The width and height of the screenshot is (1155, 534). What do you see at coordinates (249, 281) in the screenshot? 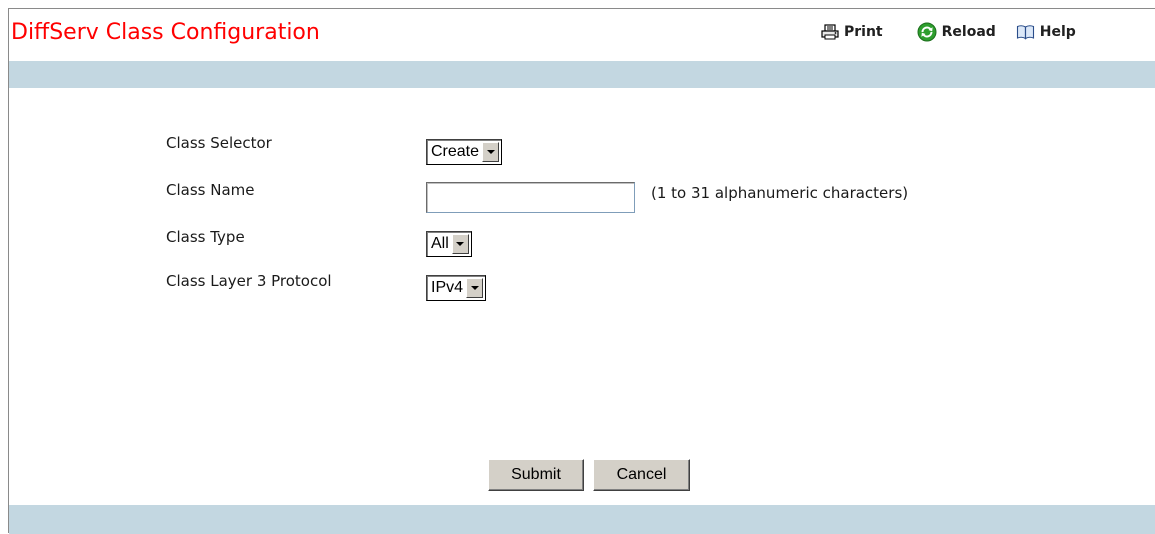
I see `class-layer3-protocol-label: Class Layer 3 Protocol` at bounding box center [249, 281].